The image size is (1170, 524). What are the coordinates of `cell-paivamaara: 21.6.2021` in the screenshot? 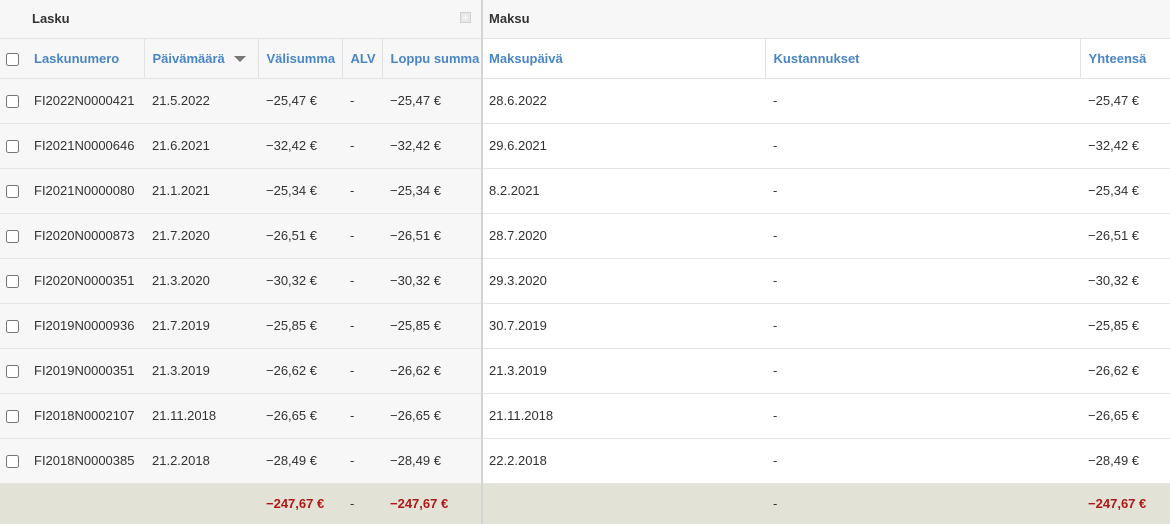 It's located at (201, 146).